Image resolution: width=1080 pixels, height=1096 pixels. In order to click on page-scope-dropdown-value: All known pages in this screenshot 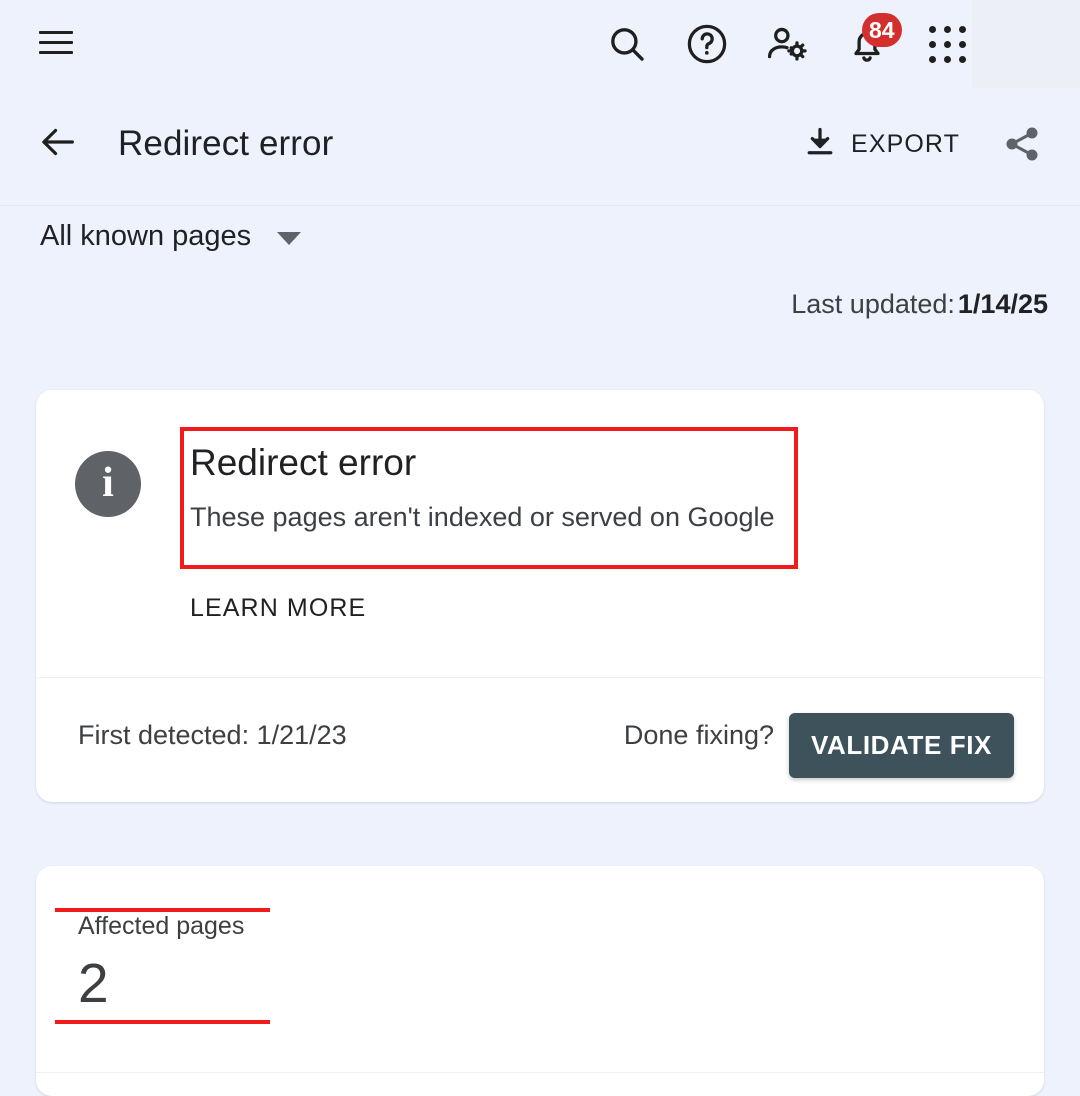, I will do `click(146, 236)`.